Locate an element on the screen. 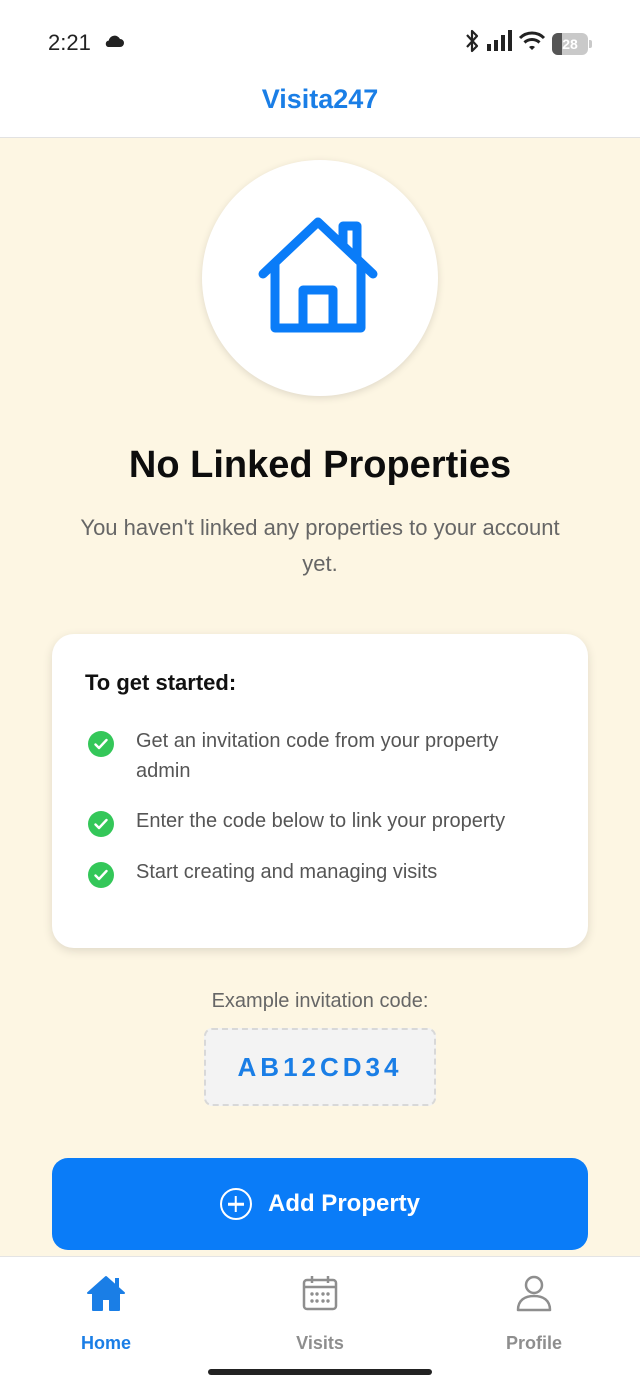  cloud-icon is located at coordinates (114, 43).